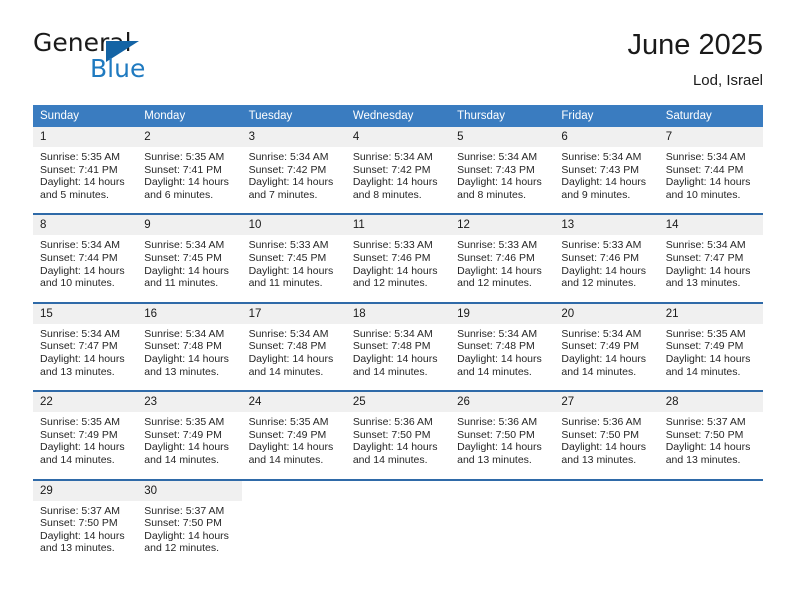 This screenshot has height=612, width=792. What do you see at coordinates (293, 312) in the screenshot?
I see `day-number: 17` at bounding box center [293, 312].